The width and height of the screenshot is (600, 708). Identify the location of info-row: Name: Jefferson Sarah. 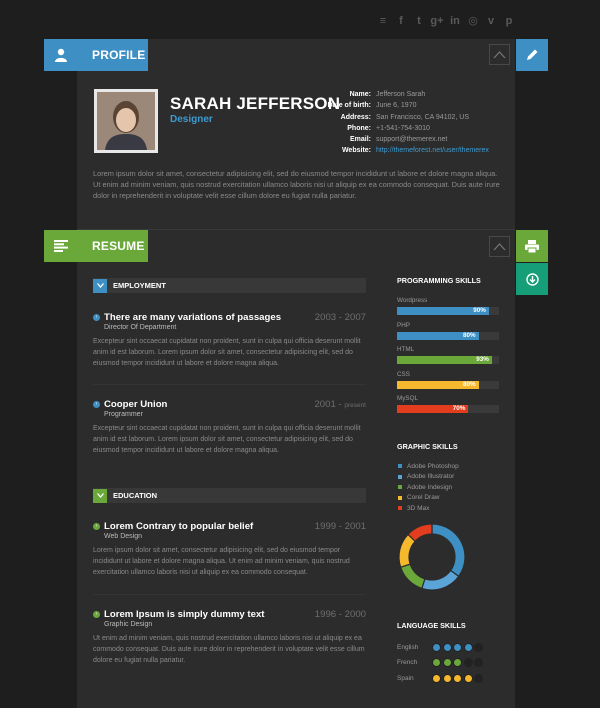
(403, 94).